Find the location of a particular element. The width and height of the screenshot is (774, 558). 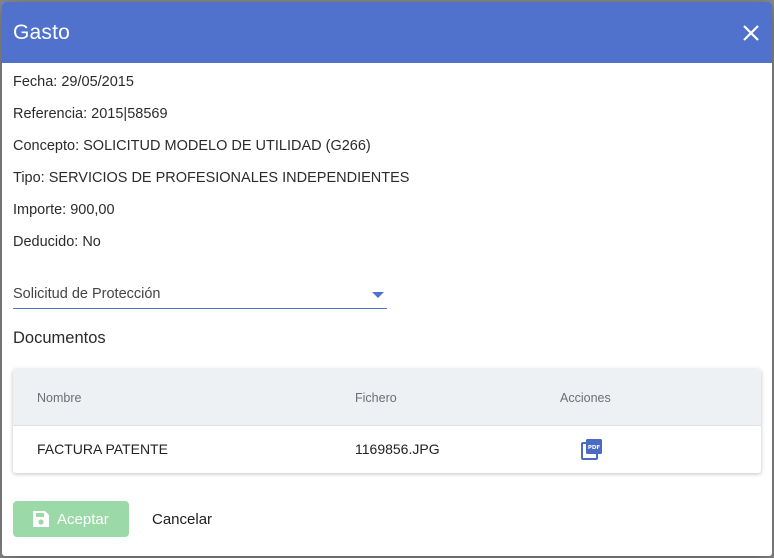

table-row: FACTURA PATENTE 1169856.JPG PDF is located at coordinates (387, 449).